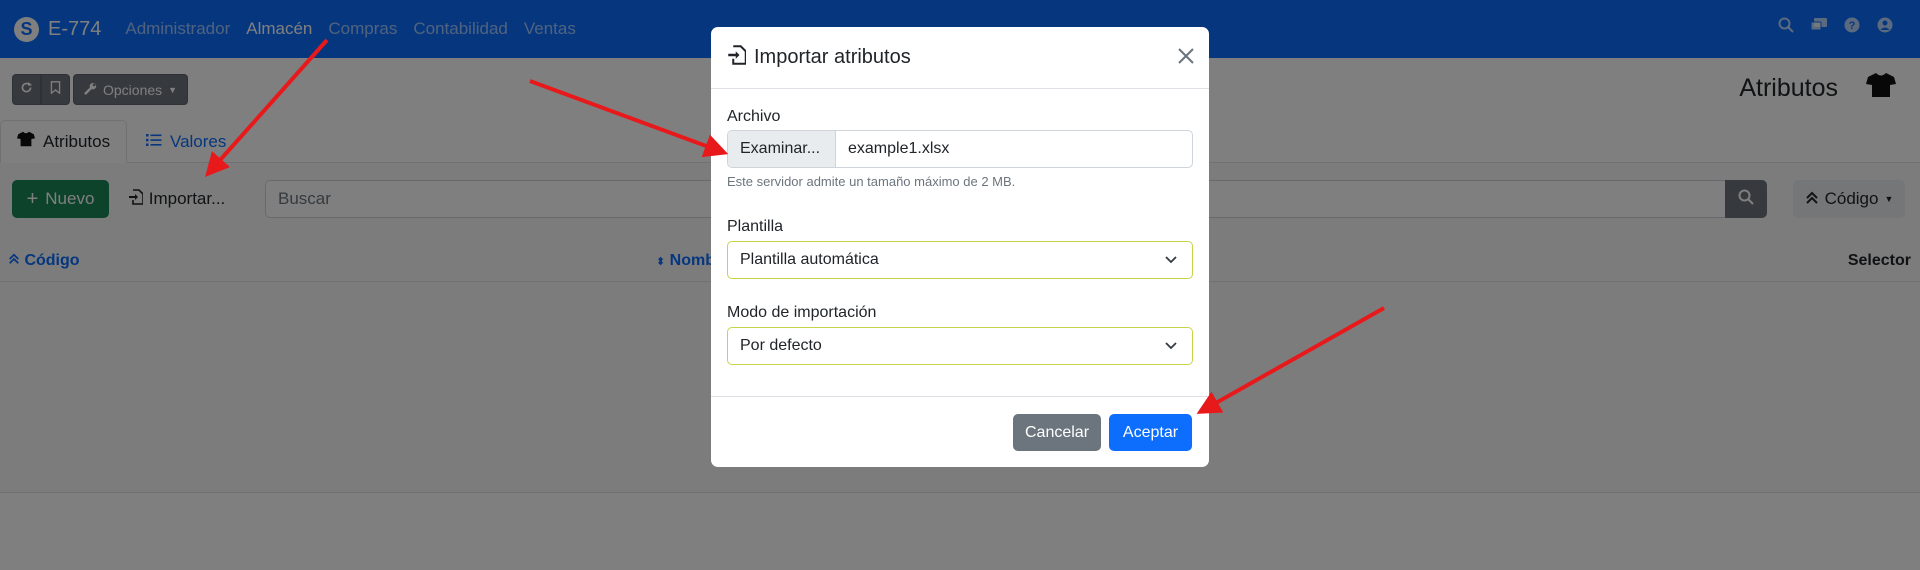 The image size is (1920, 570). What do you see at coordinates (754, 116) in the screenshot?
I see `file-label: Archivo` at bounding box center [754, 116].